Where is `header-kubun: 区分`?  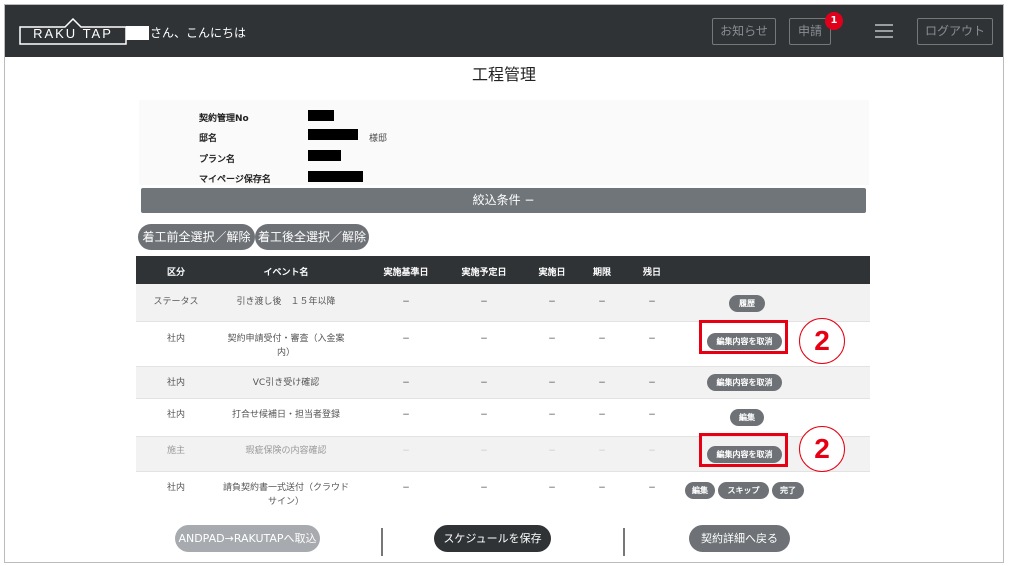
header-kubun: 区分 is located at coordinates (175, 273).